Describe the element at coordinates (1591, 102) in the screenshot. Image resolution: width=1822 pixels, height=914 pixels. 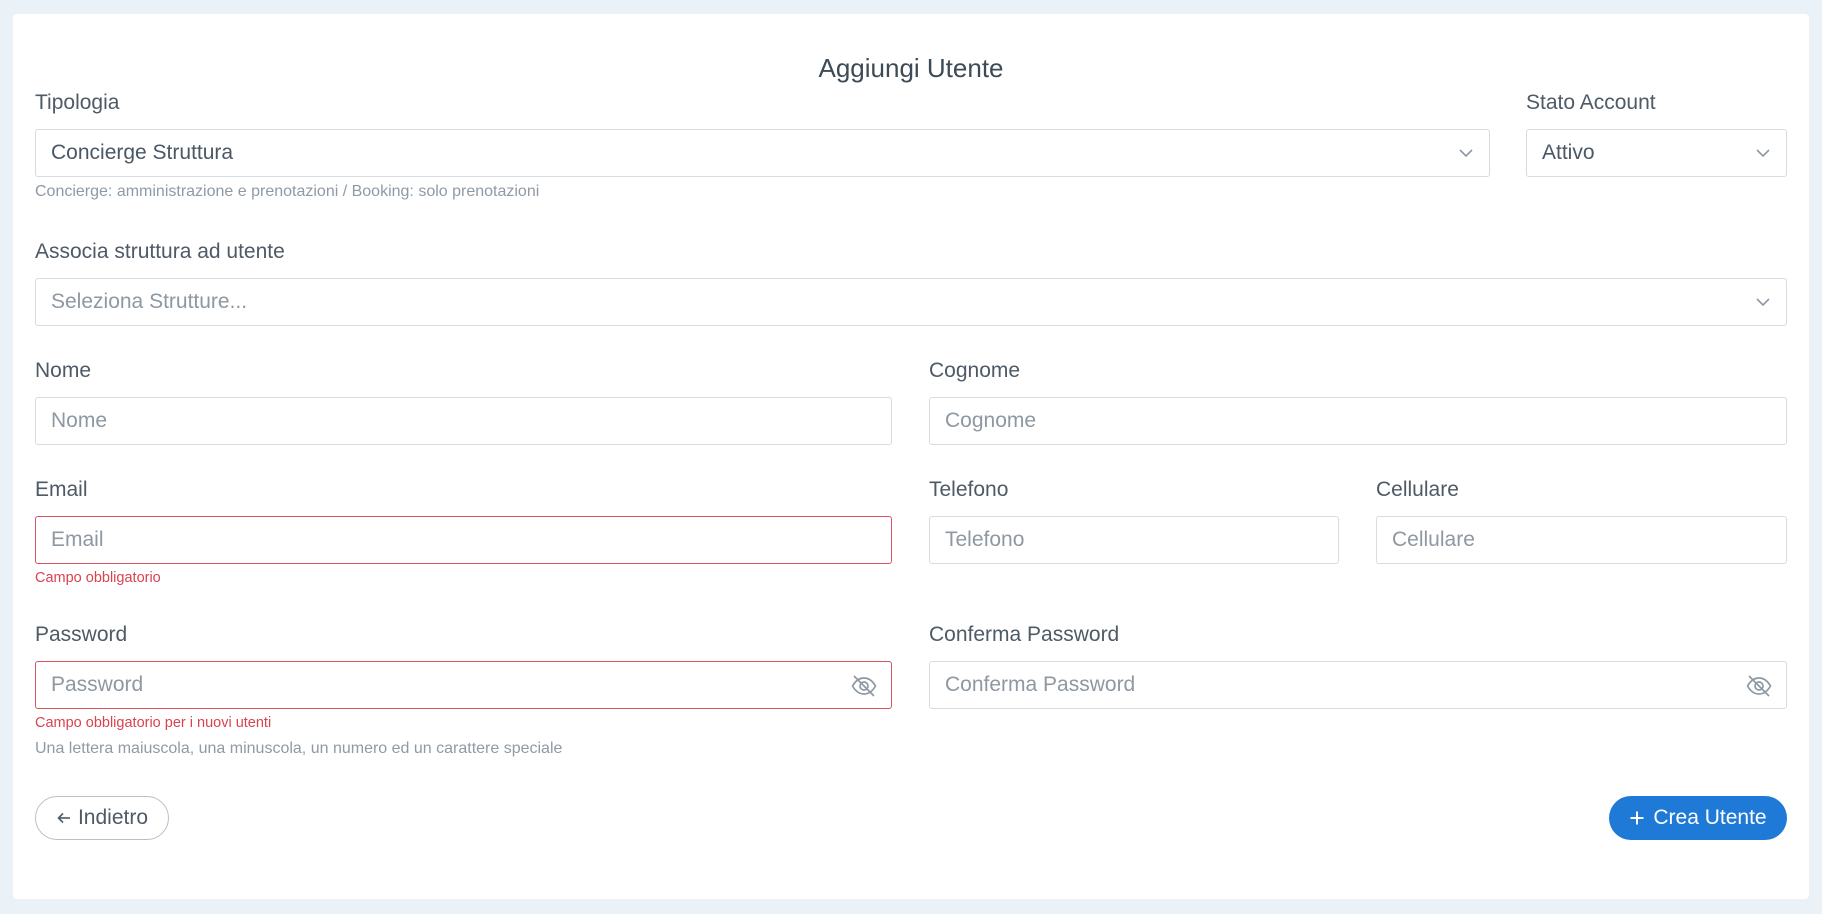
I see `stato-account-label: Stato Account` at that location.